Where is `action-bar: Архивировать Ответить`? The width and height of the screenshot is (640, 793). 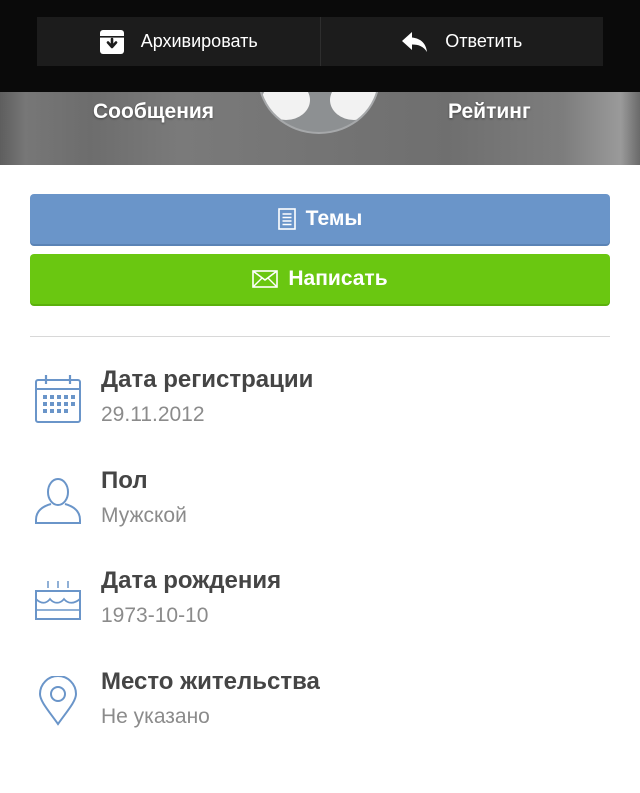
action-bar: Архивировать Ответить is located at coordinates (320, 46).